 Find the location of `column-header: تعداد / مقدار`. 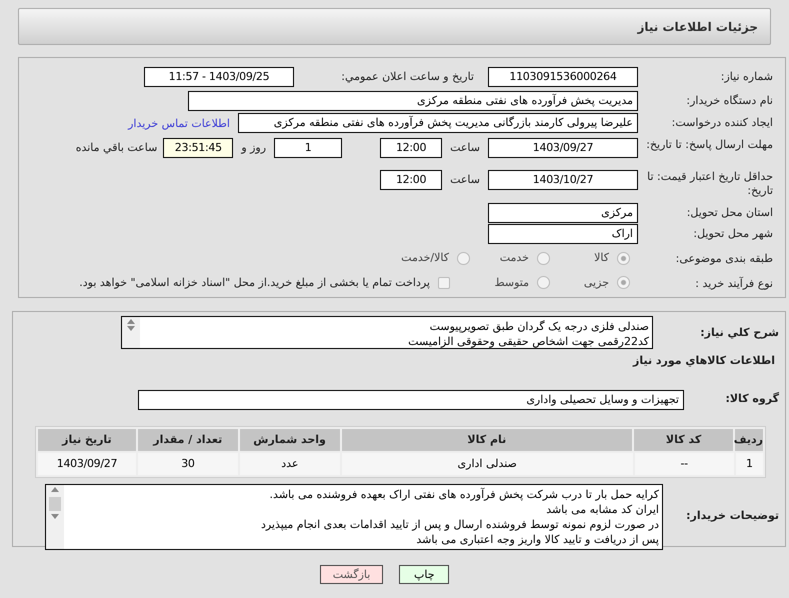

column-header: تعداد / مقدار is located at coordinates (188, 439).